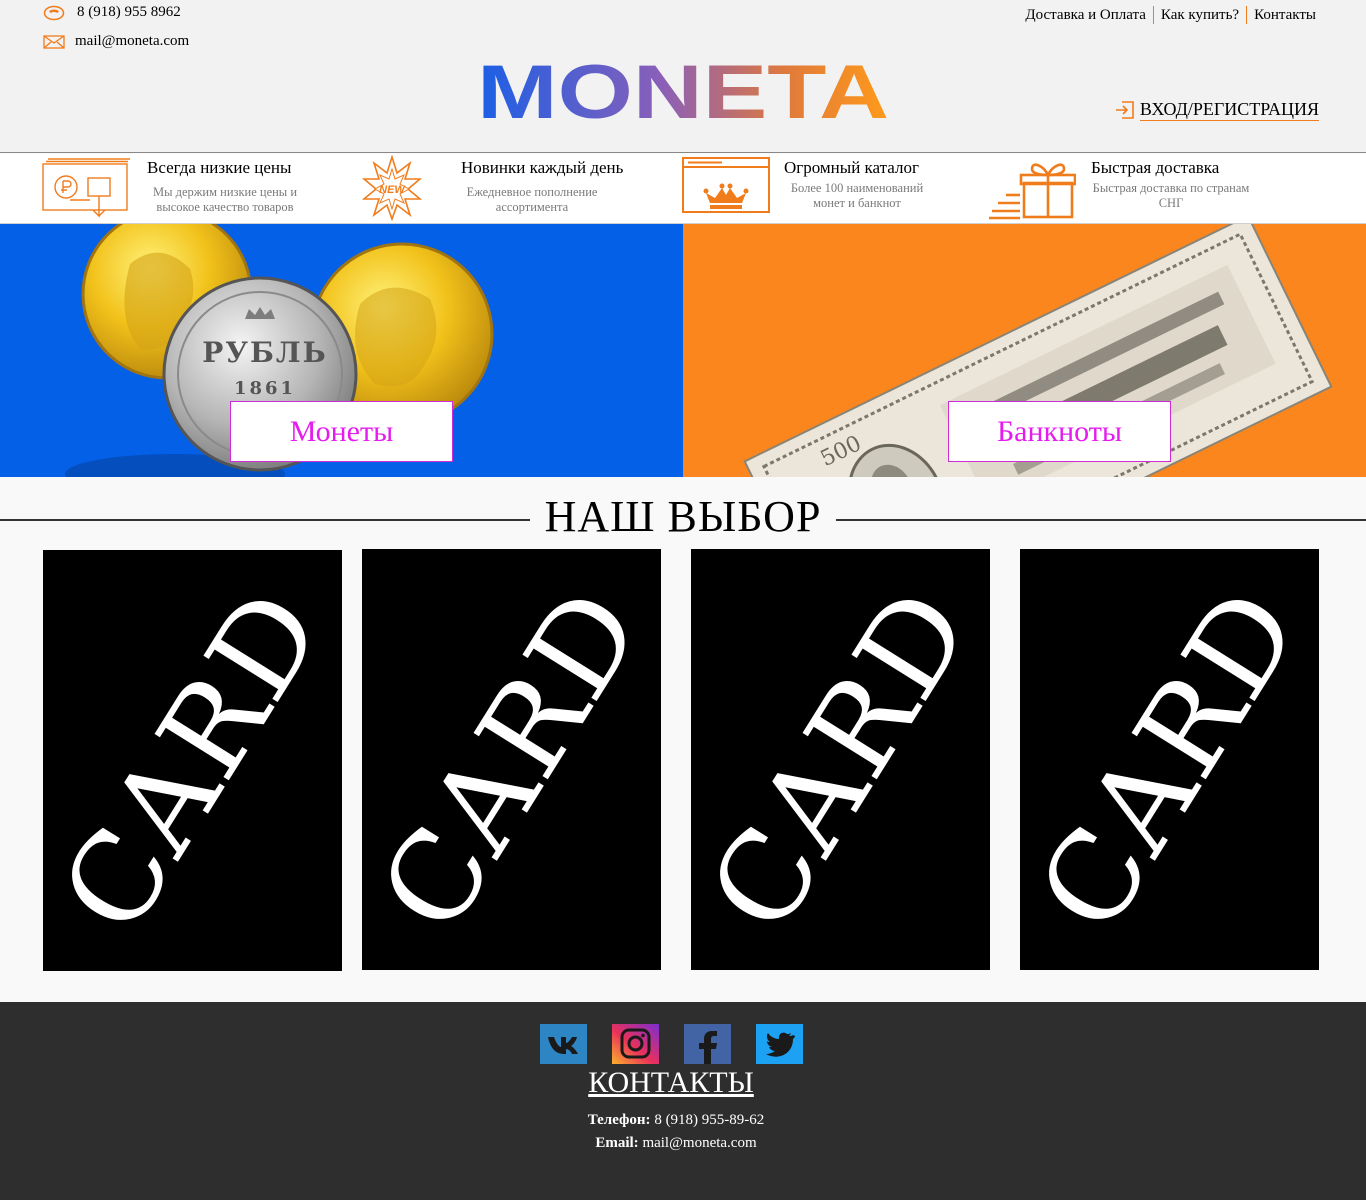  Describe the element at coordinates (1124, 109) in the screenshot. I see `login-icon` at that location.